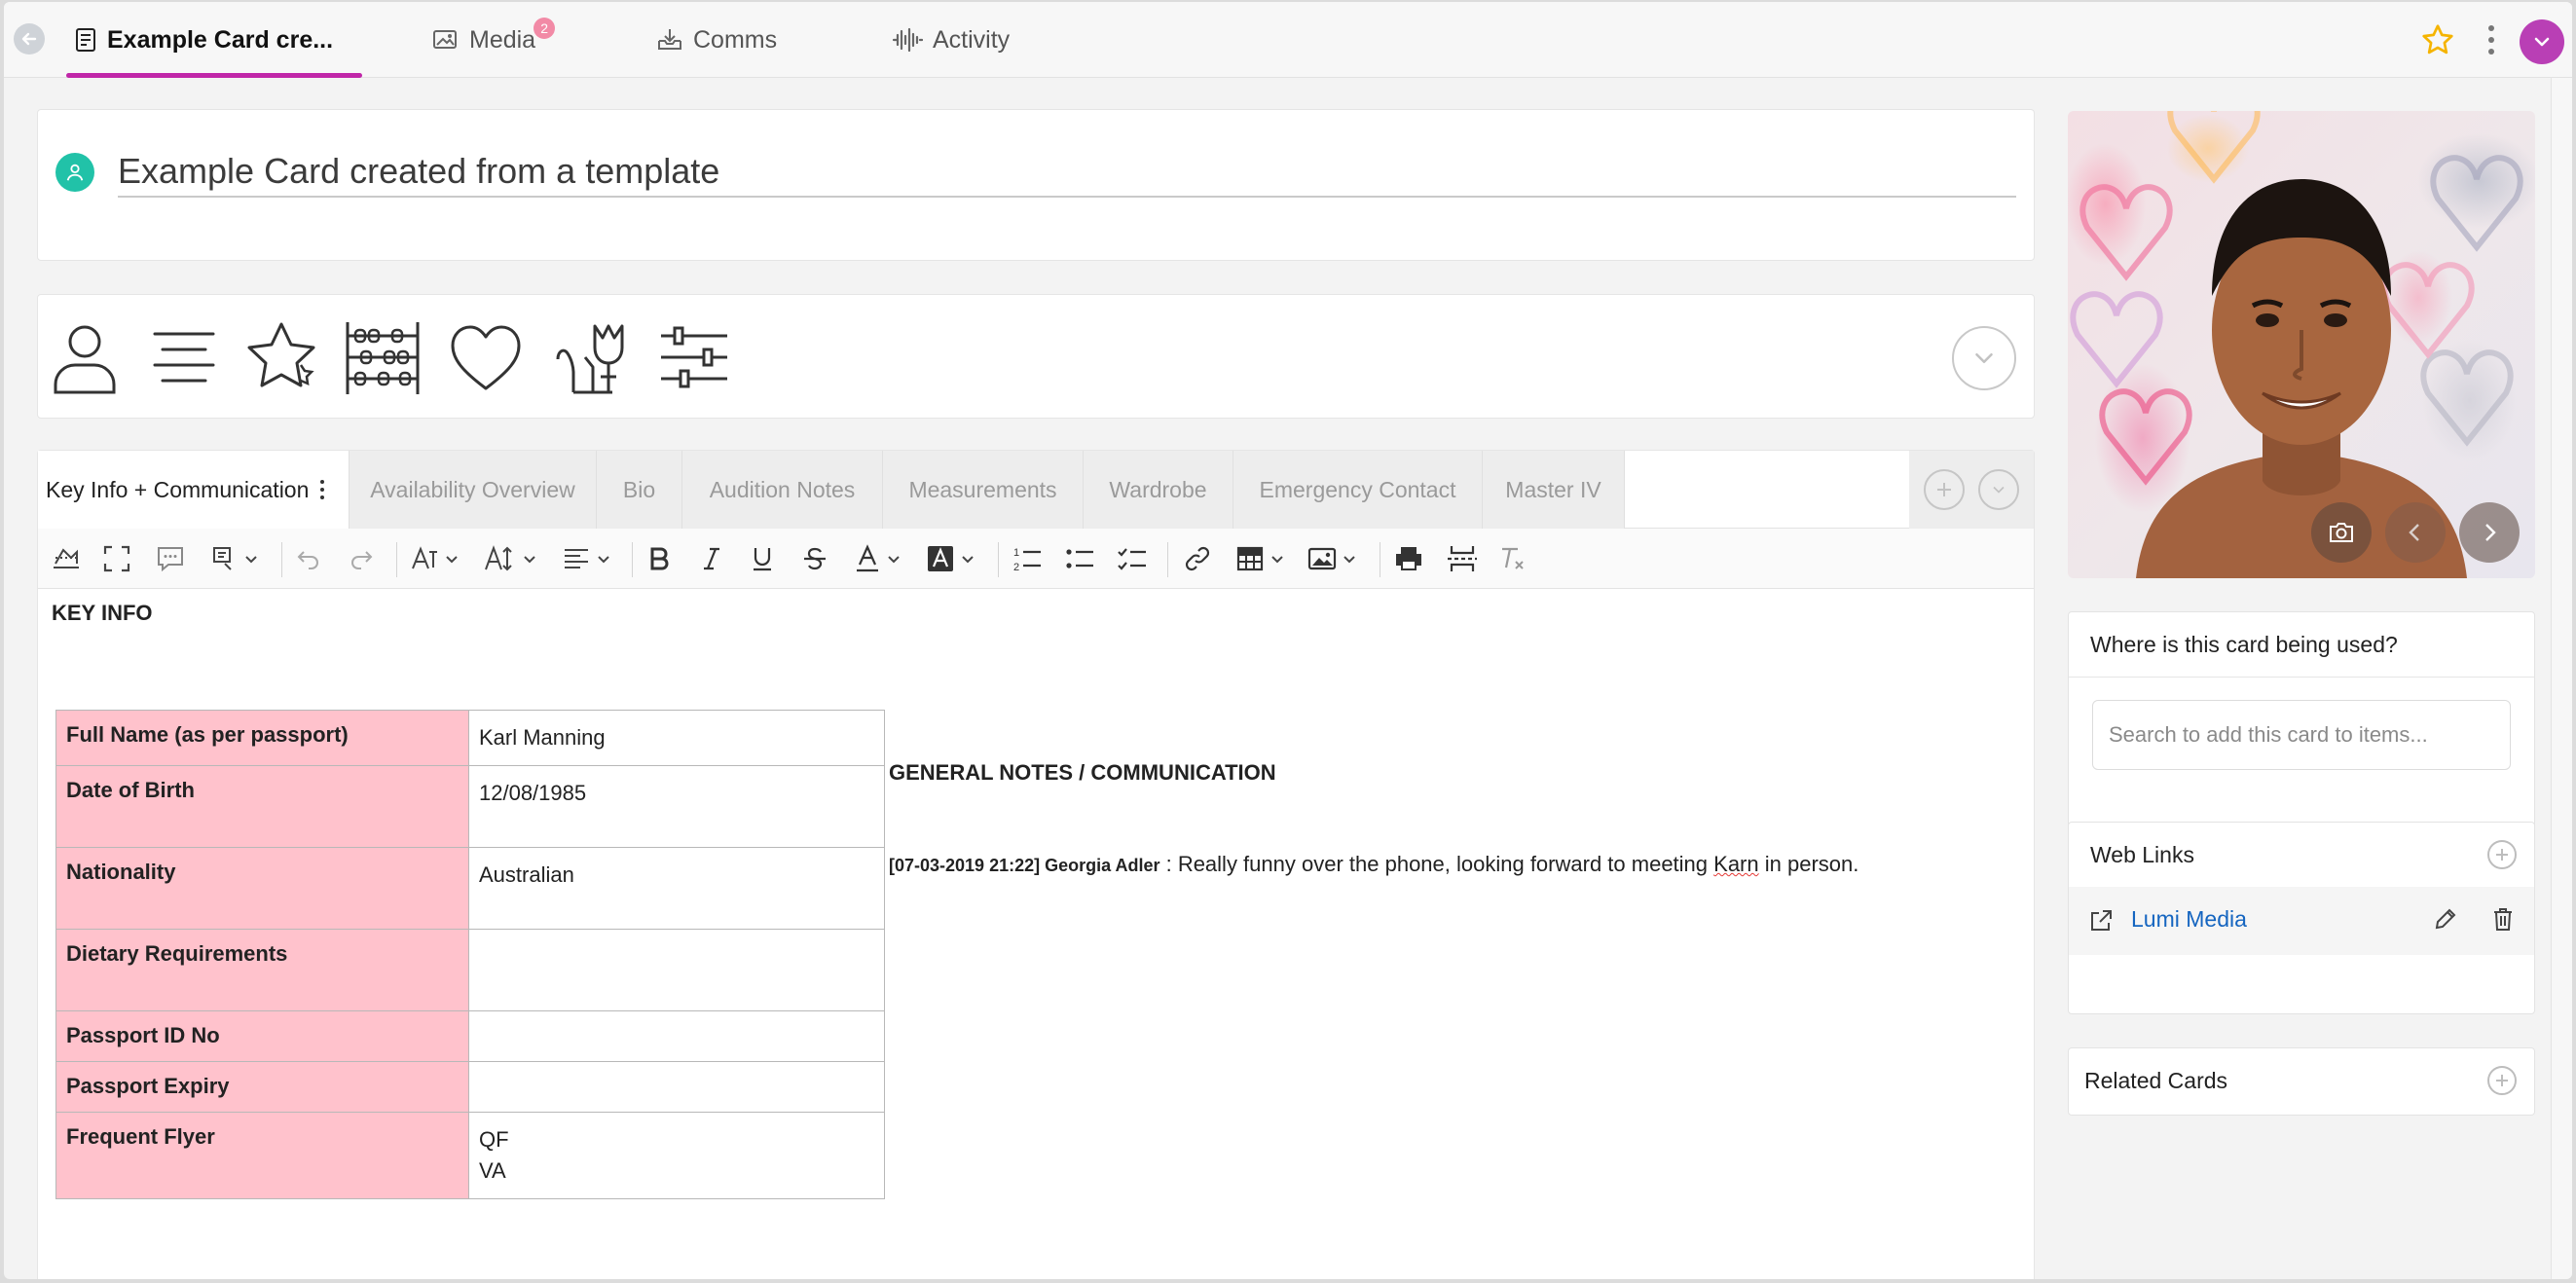  What do you see at coordinates (1259, 558) in the screenshot?
I see `table-button` at bounding box center [1259, 558].